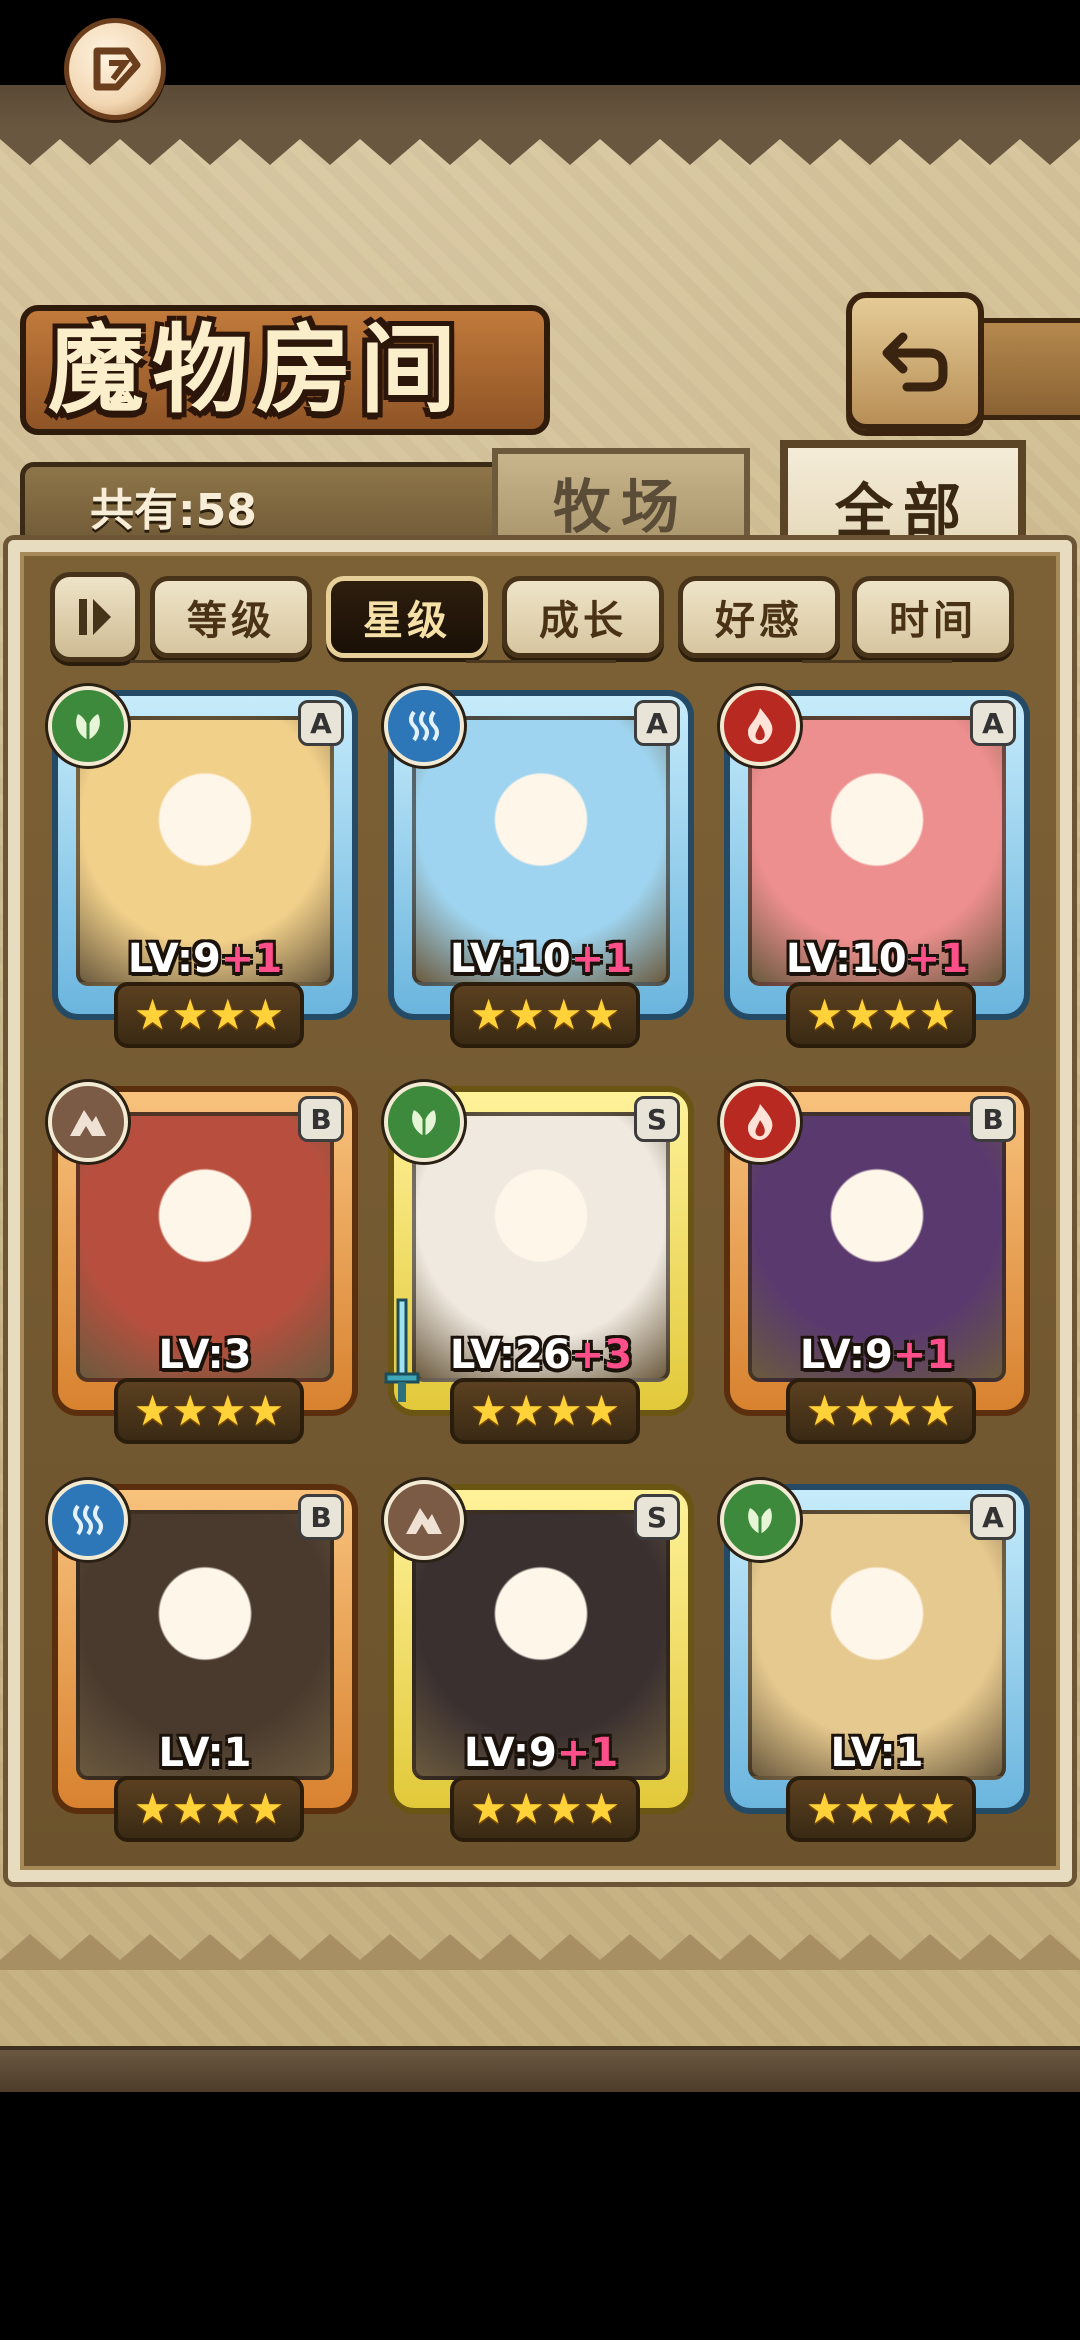  What do you see at coordinates (759, 617) in the screenshot?
I see `sort-by-affection-button: 好感` at bounding box center [759, 617].